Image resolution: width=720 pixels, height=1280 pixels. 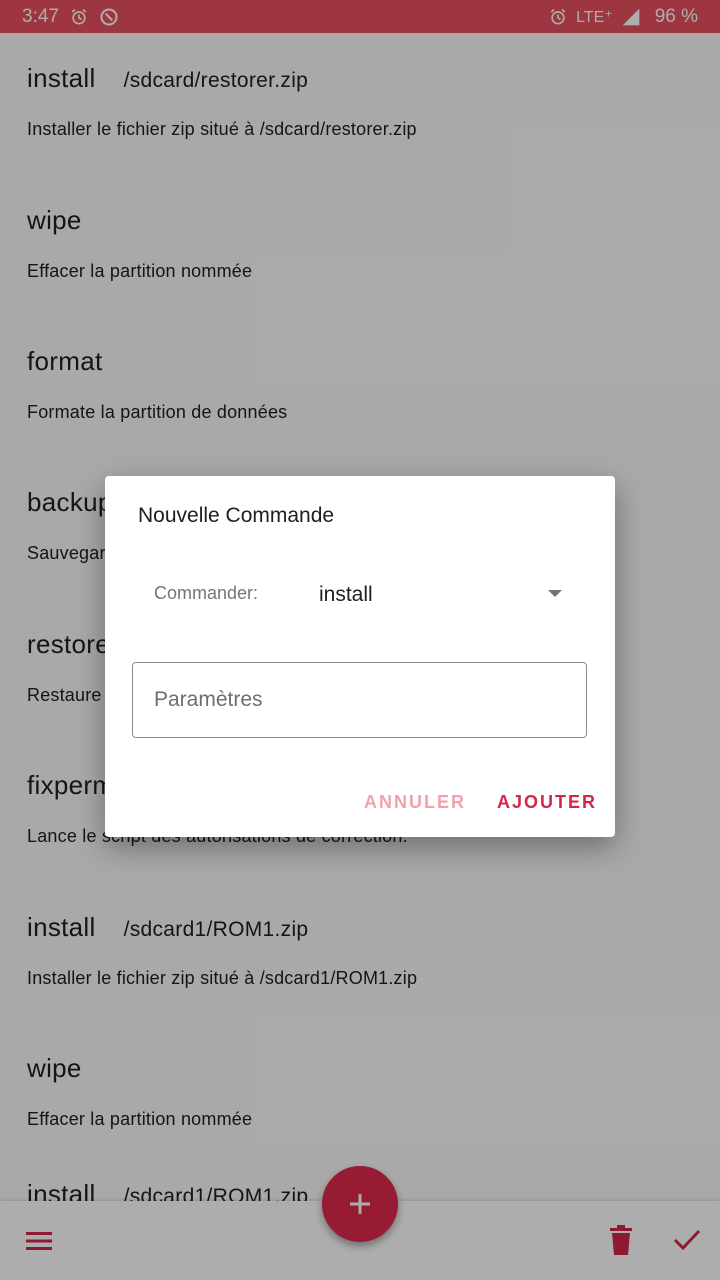 I want to click on command-param: /sdcard/restorer.zip, so click(x=216, y=80).